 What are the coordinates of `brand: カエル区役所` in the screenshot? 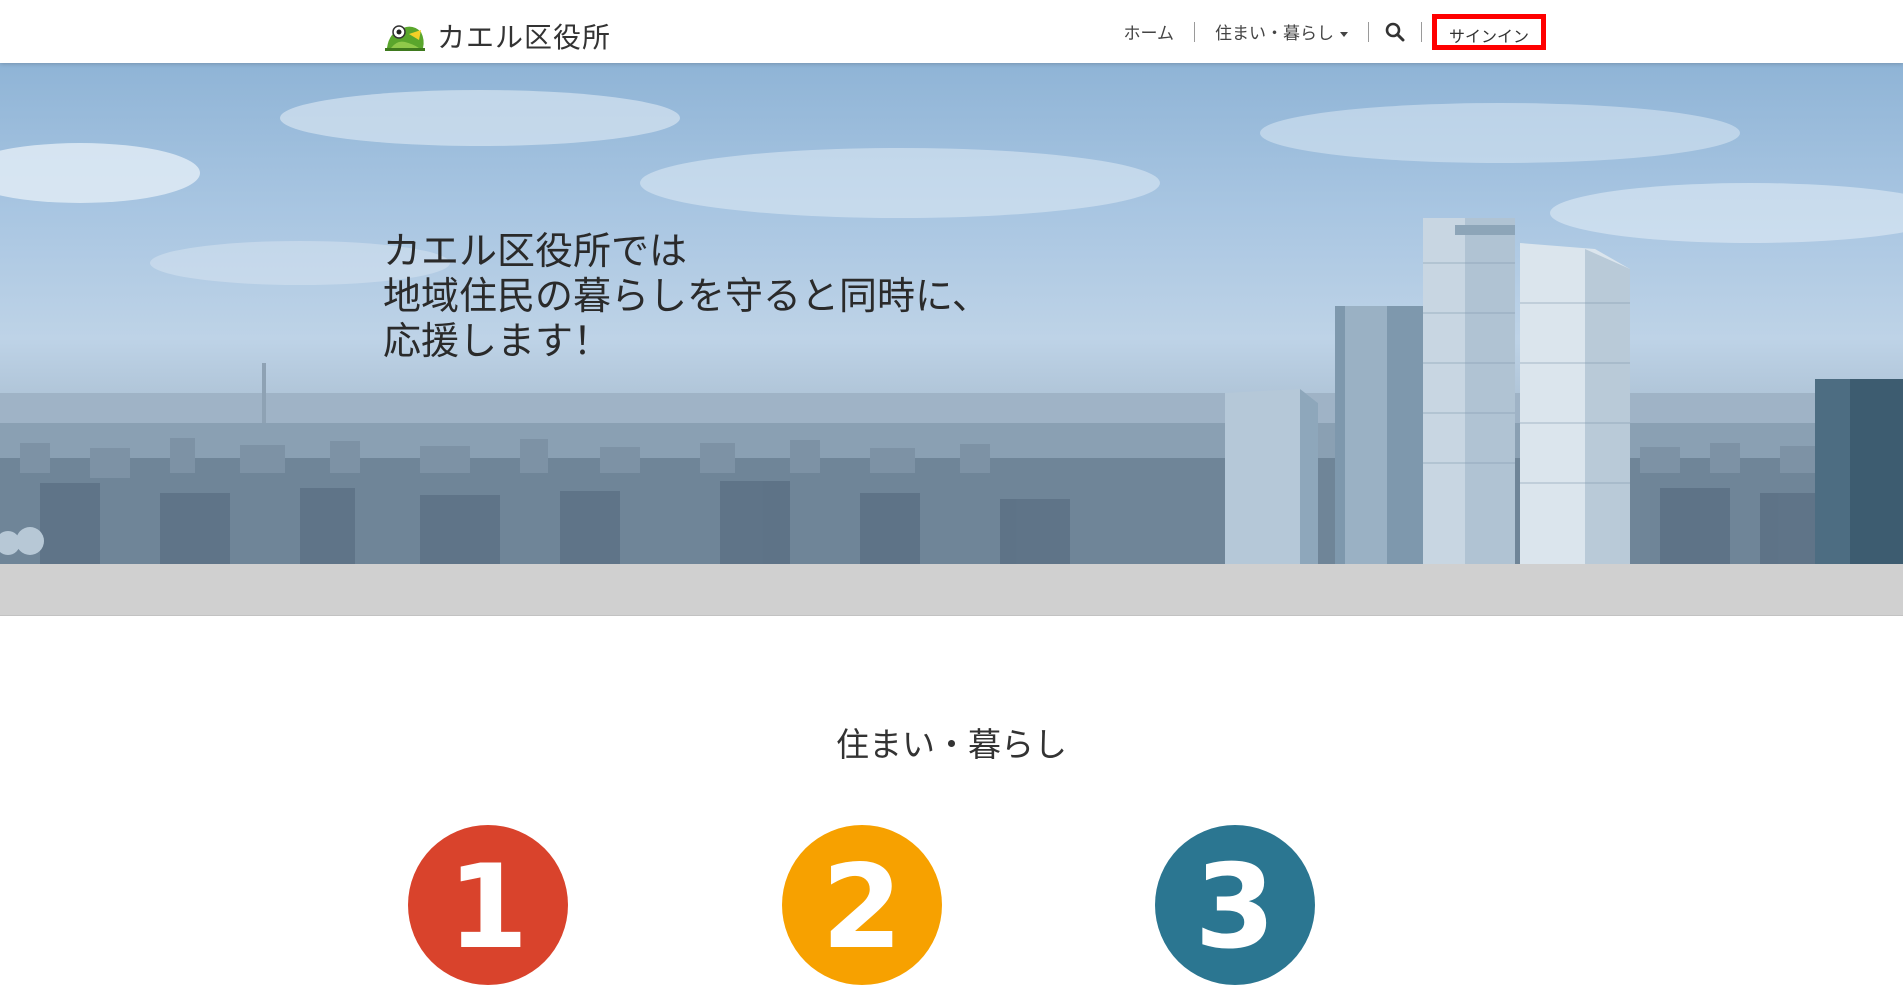 It's located at (497, 36).